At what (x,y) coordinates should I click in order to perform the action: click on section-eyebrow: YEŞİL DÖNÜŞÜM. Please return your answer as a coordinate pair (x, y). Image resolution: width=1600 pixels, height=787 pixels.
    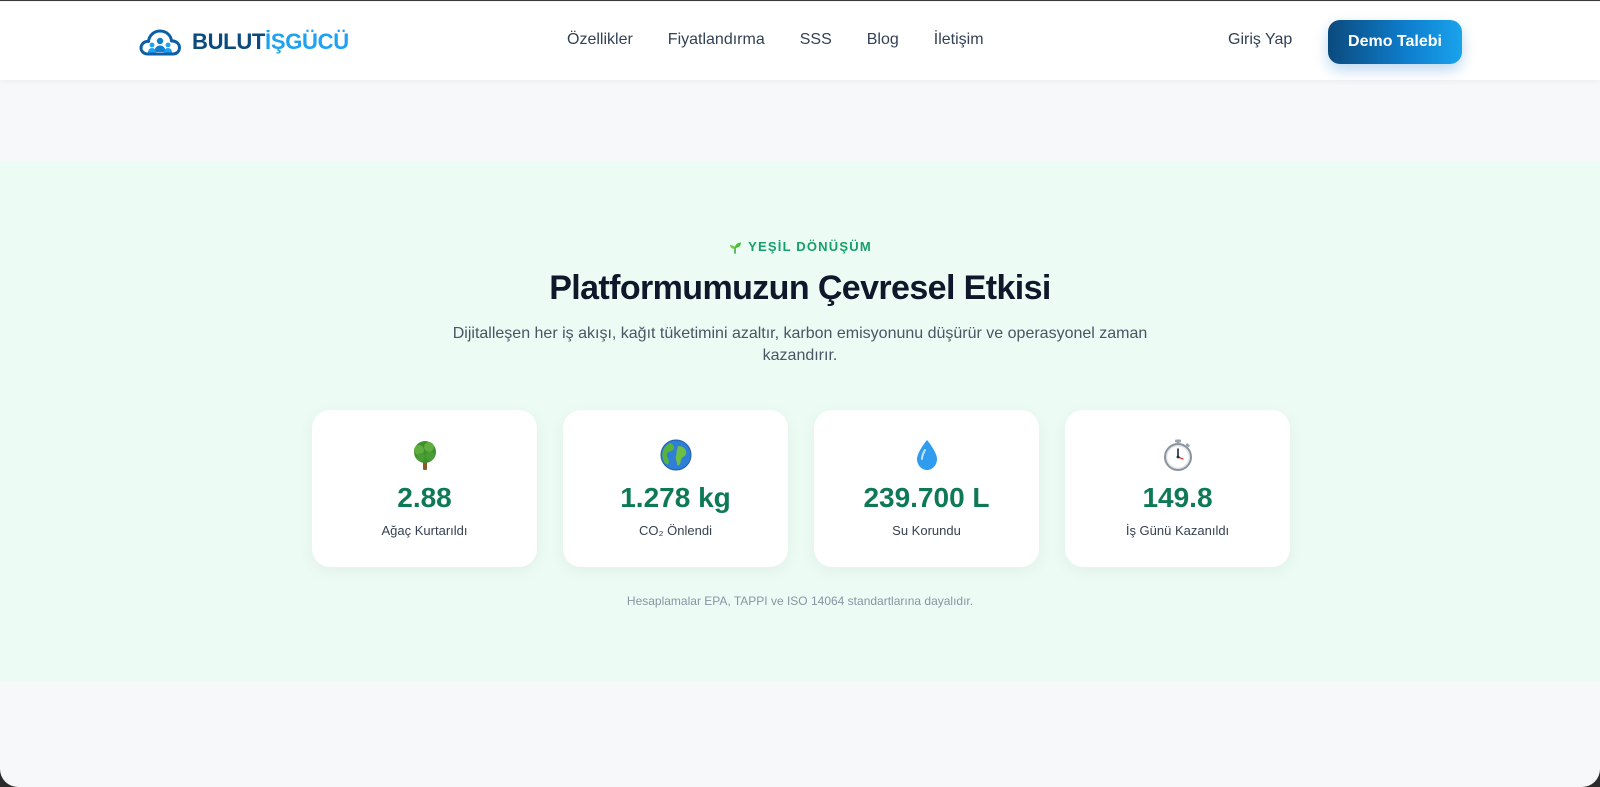
    Looking at the image, I should click on (800, 246).